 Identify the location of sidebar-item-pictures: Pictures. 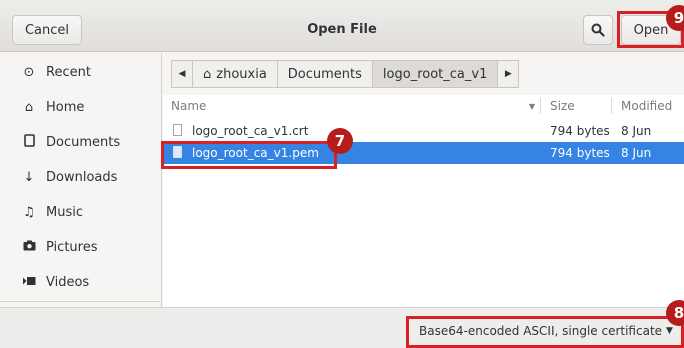
(80, 247).